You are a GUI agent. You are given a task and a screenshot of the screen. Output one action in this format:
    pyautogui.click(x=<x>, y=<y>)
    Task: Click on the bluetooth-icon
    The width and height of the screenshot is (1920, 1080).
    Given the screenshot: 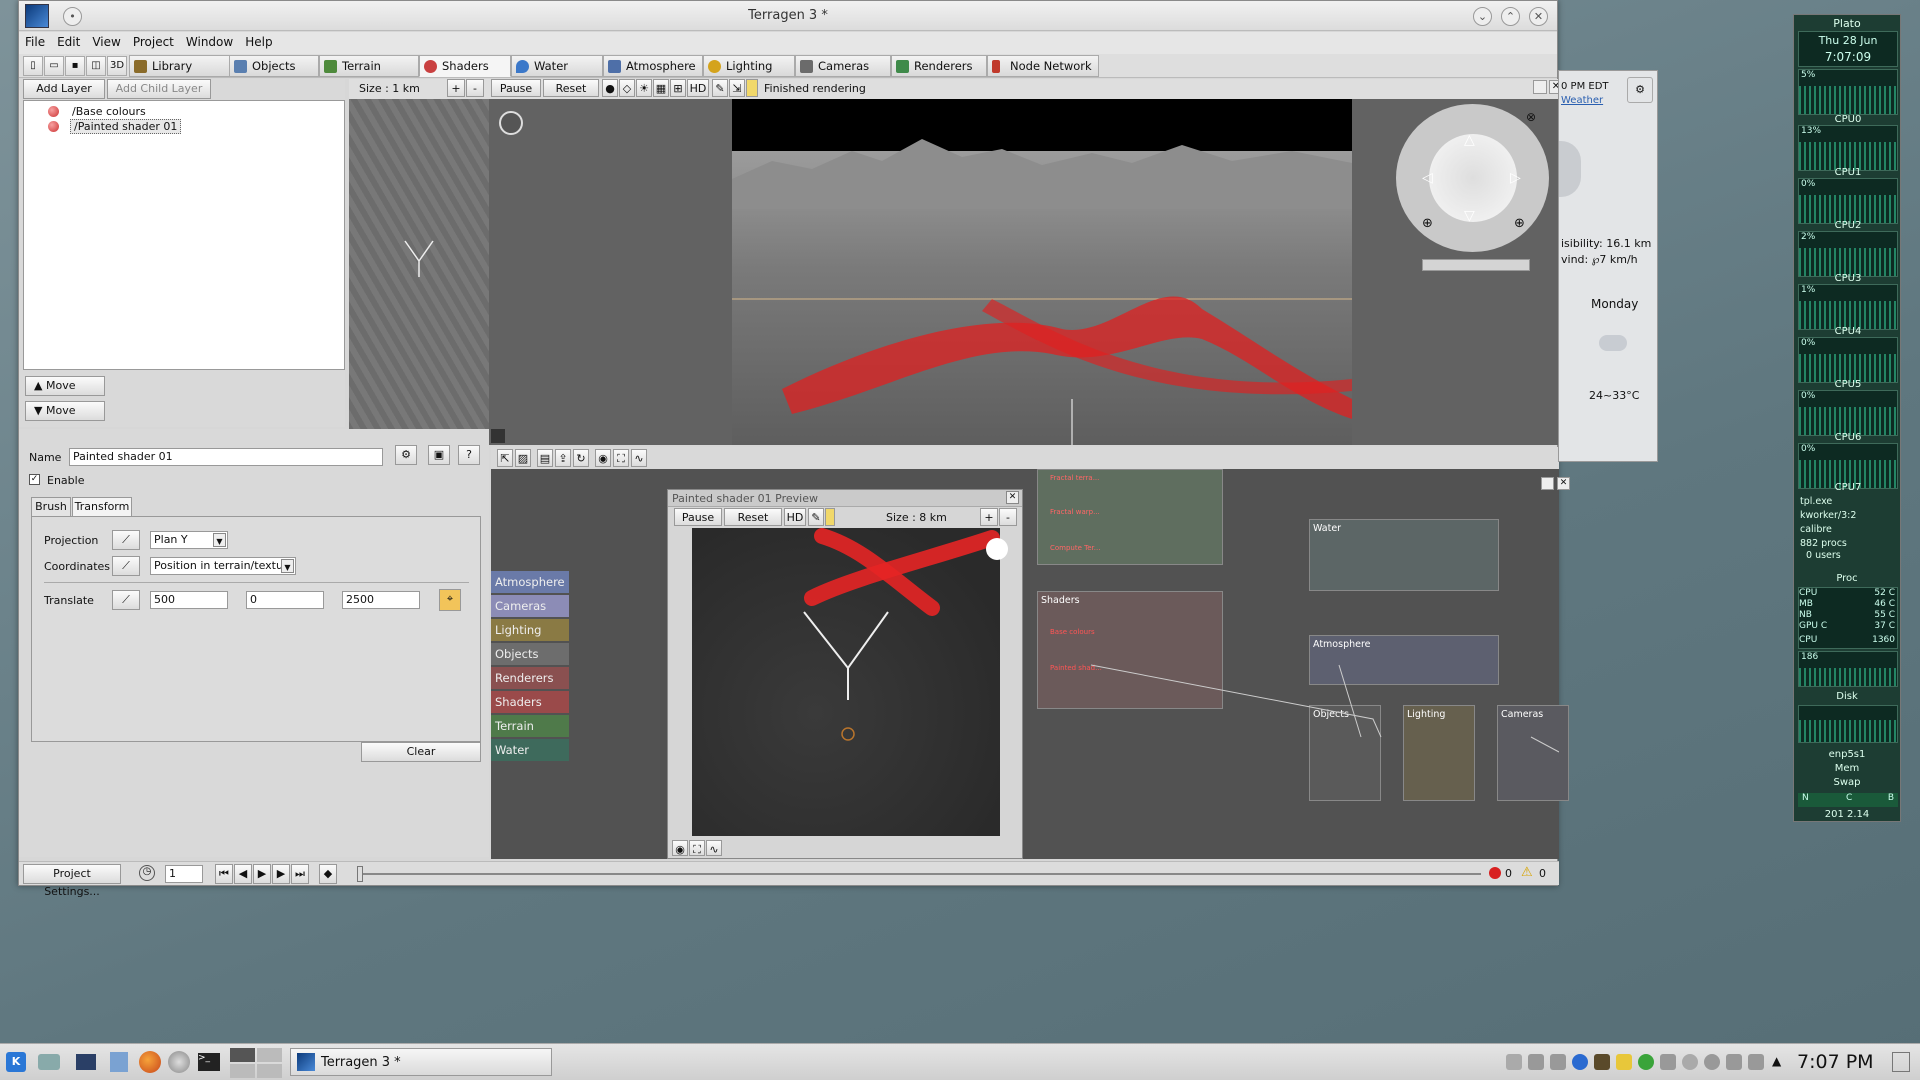 What is the action you would take?
    pyautogui.click(x=1734, y=1062)
    